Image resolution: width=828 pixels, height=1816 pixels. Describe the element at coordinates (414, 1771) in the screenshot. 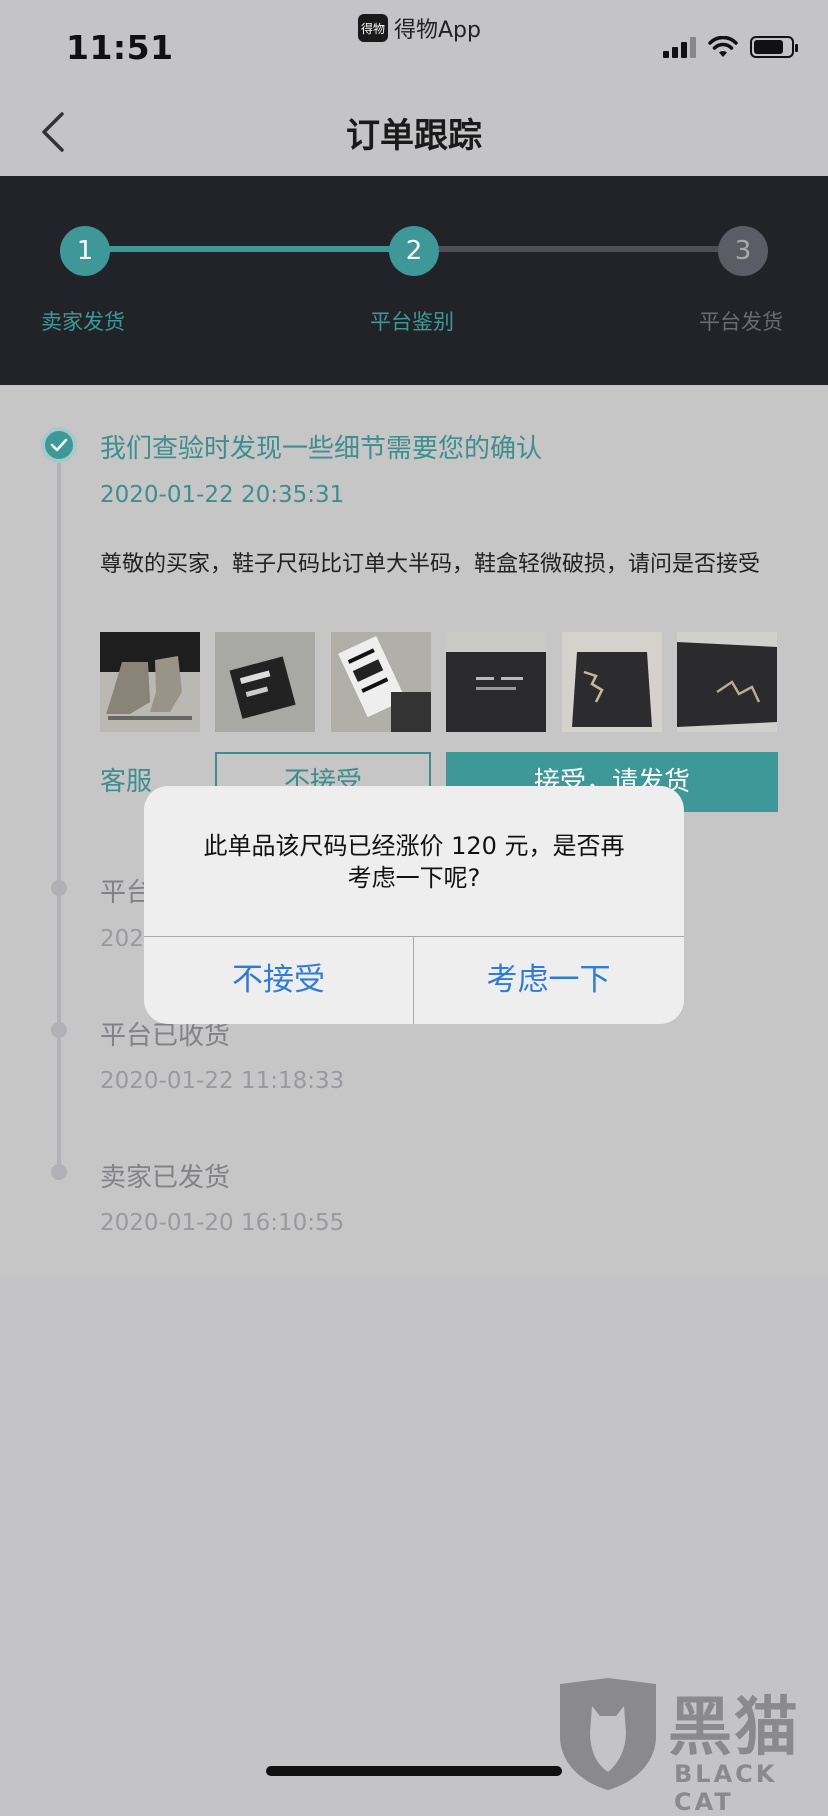

I see `home-indicator` at that location.